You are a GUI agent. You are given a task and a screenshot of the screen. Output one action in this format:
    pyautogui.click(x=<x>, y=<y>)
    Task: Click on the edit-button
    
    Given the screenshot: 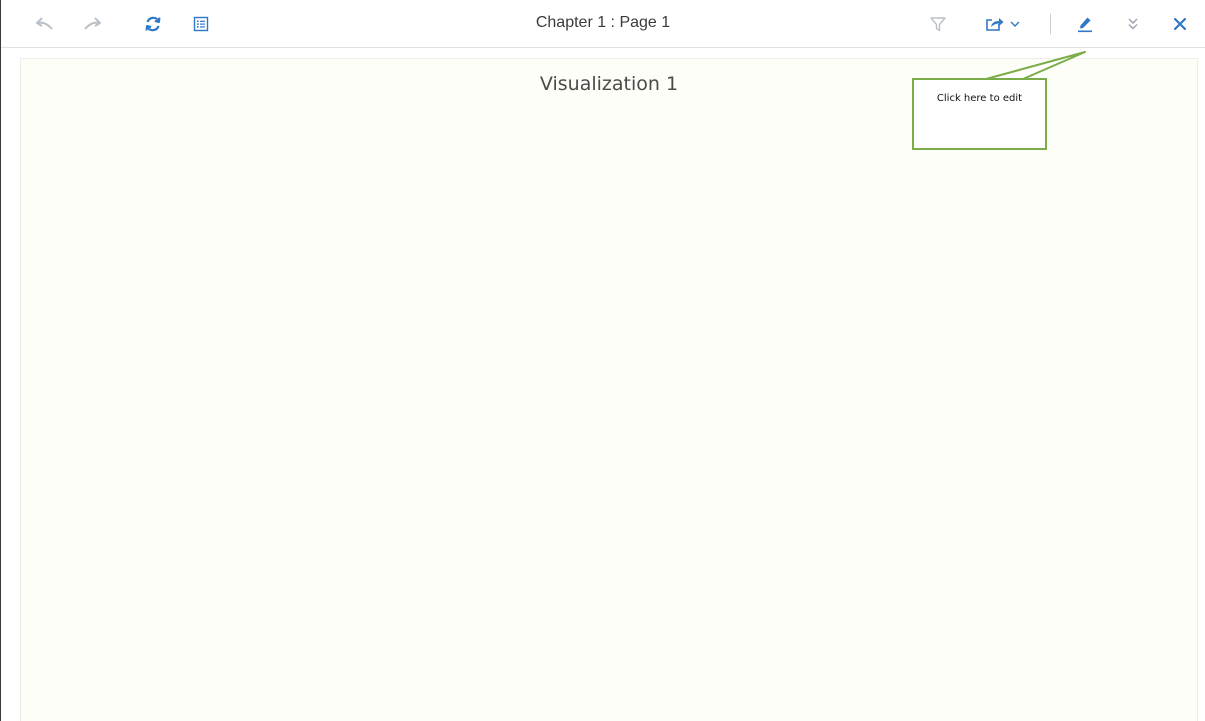 What is the action you would take?
    pyautogui.click(x=1085, y=24)
    